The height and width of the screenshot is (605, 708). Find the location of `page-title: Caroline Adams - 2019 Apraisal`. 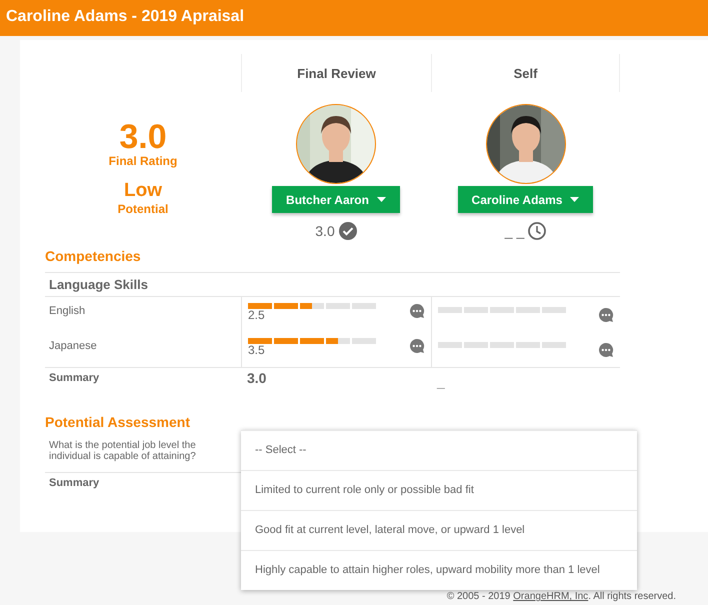

page-title: Caroline Adams - 2019 Apraisal is located at coordinates (125, 17).